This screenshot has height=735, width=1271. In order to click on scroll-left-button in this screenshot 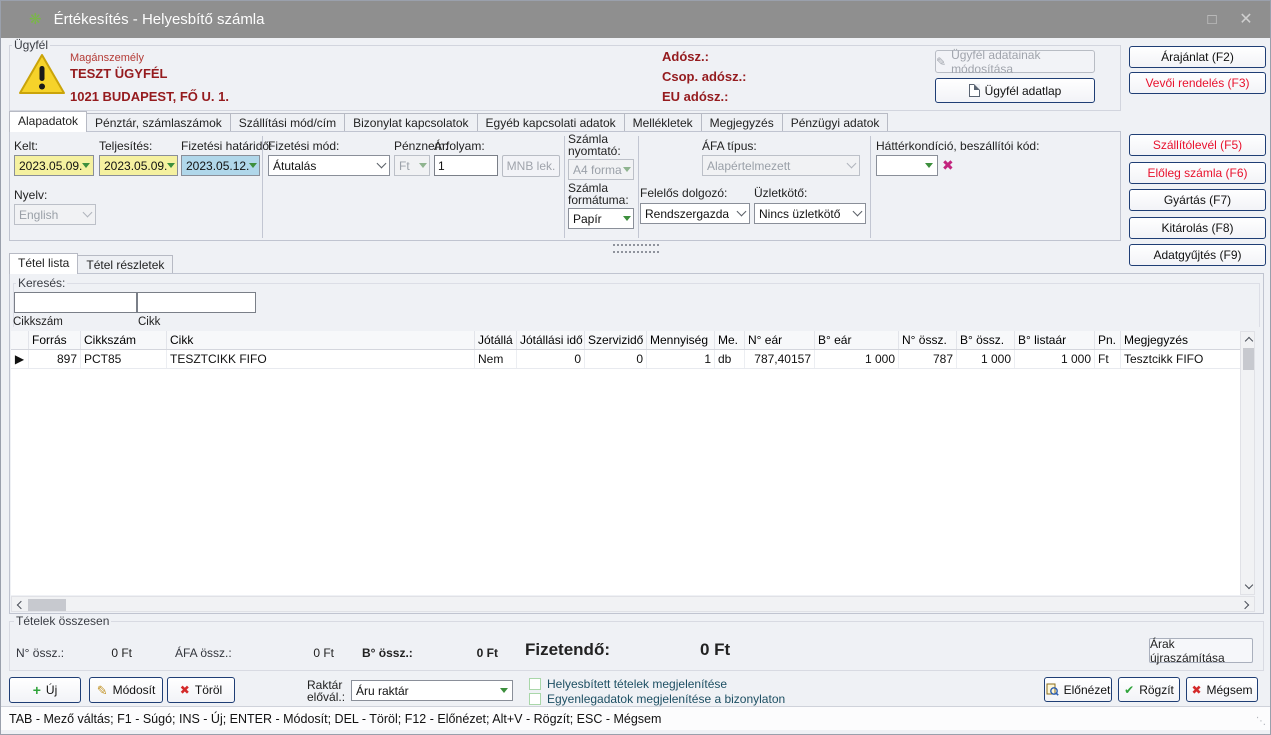, I will do `click(19, 605)`.